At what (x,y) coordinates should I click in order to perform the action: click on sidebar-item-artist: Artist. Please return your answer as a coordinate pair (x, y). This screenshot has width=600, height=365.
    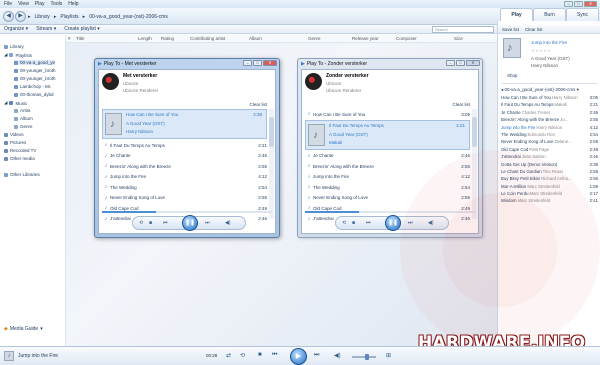
    Looking at the image, I should click on (22, 110).